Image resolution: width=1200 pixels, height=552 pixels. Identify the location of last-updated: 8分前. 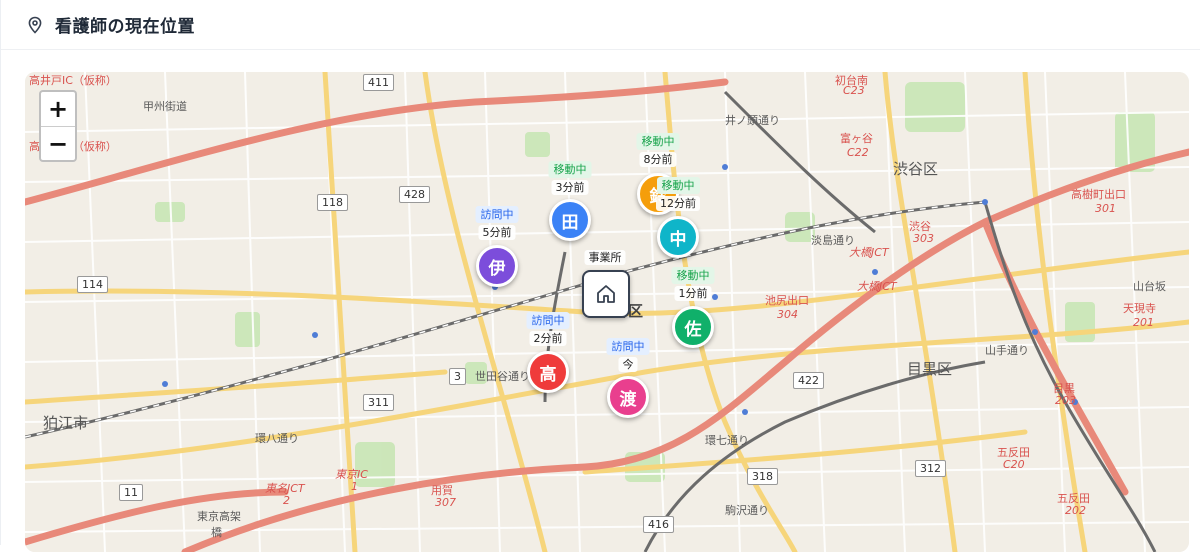
(658, 159).